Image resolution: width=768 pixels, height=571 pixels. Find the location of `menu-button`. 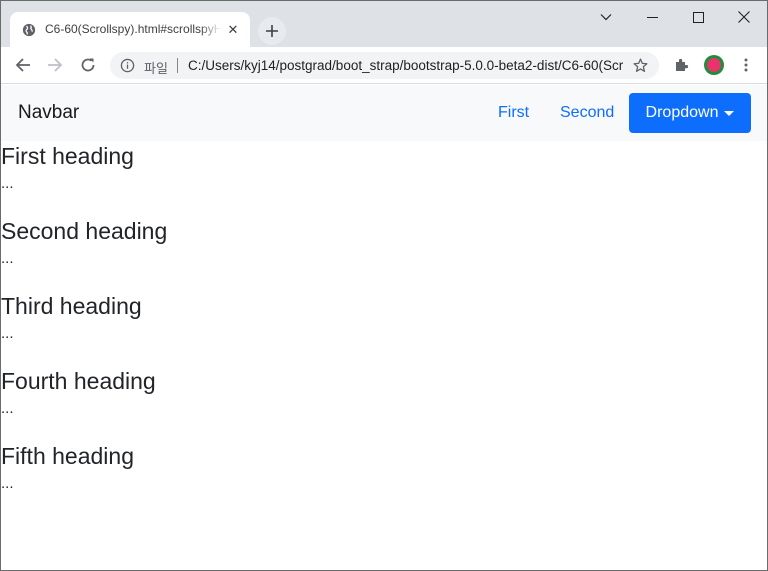

menu-button is located at coordinates (746, 65).